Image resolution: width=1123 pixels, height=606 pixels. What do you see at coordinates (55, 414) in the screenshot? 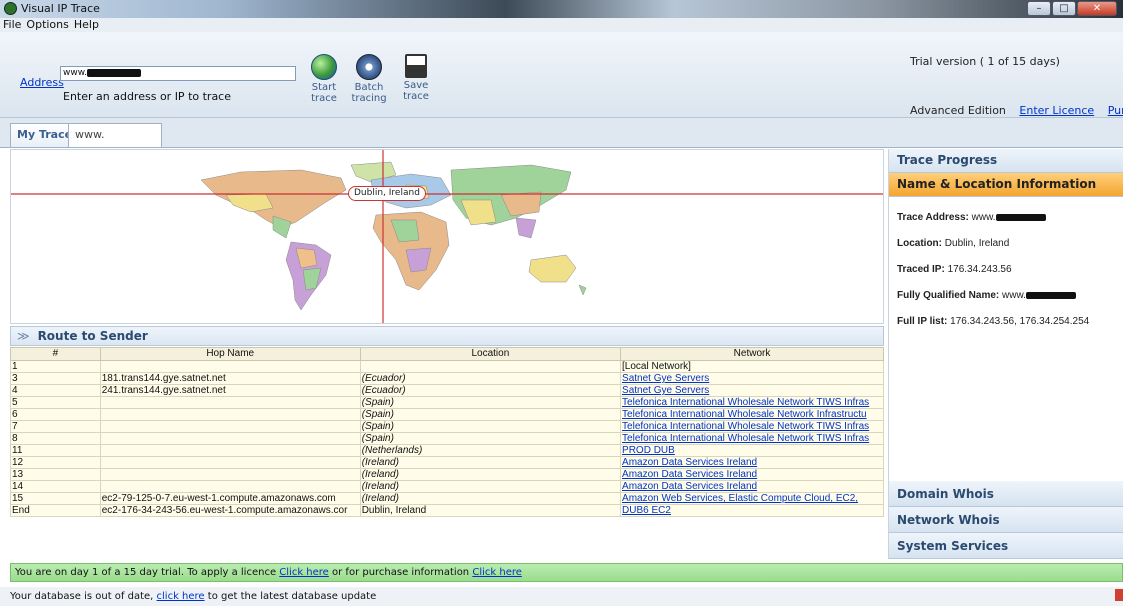
I see `hop-number-cell: 6` at bounding box center [55, 414].